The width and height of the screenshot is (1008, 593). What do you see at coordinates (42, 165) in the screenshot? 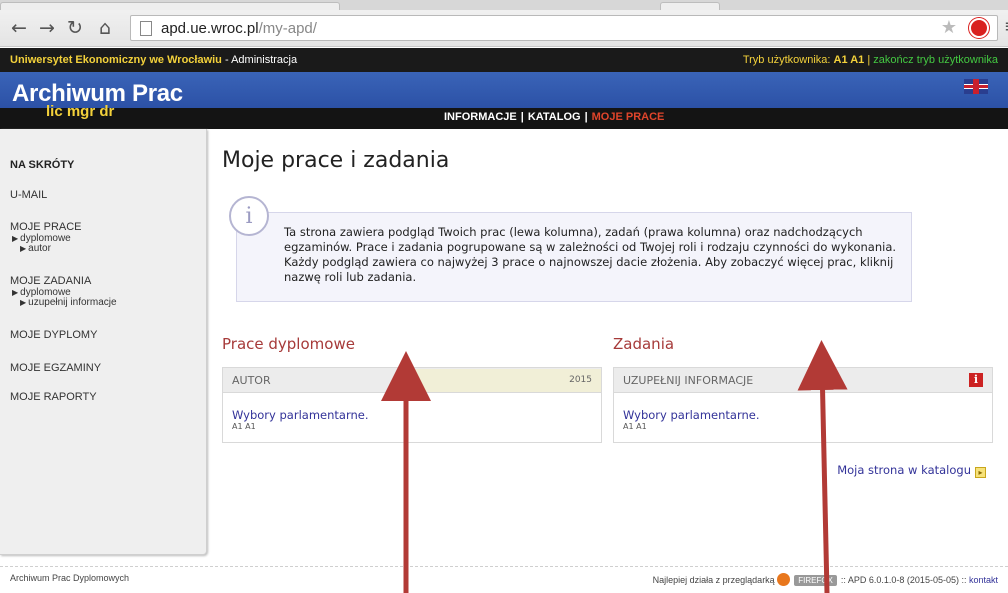
I see `sidebar-heading: NA SKRÓTY` at bounding box center [42, 165].